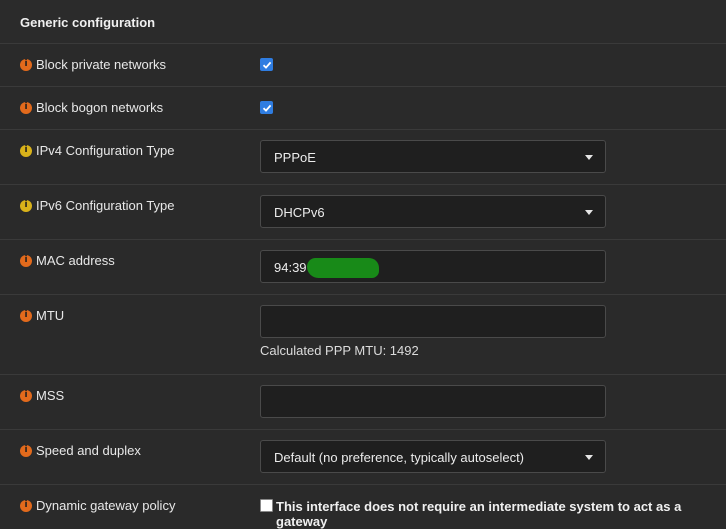 The height and width of the screenshot is (529, 726). I want to click on label-mss: i MSS, so click(42, 395).